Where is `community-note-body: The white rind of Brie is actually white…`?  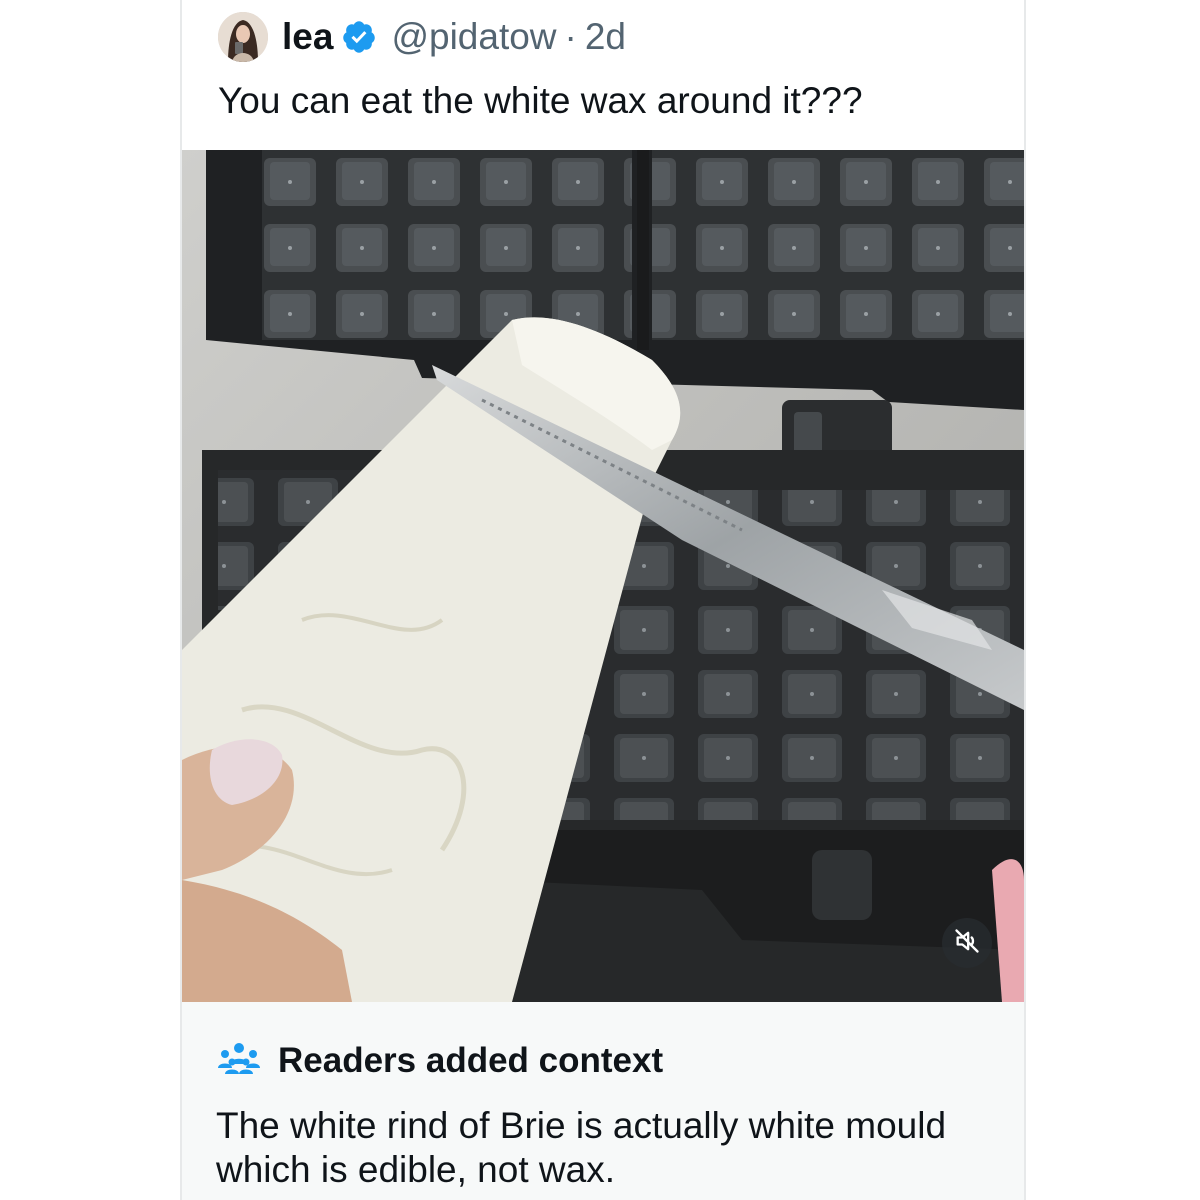 community-note-body: The white rind of Brie is actually white… is located at coordinates (581, 1147).